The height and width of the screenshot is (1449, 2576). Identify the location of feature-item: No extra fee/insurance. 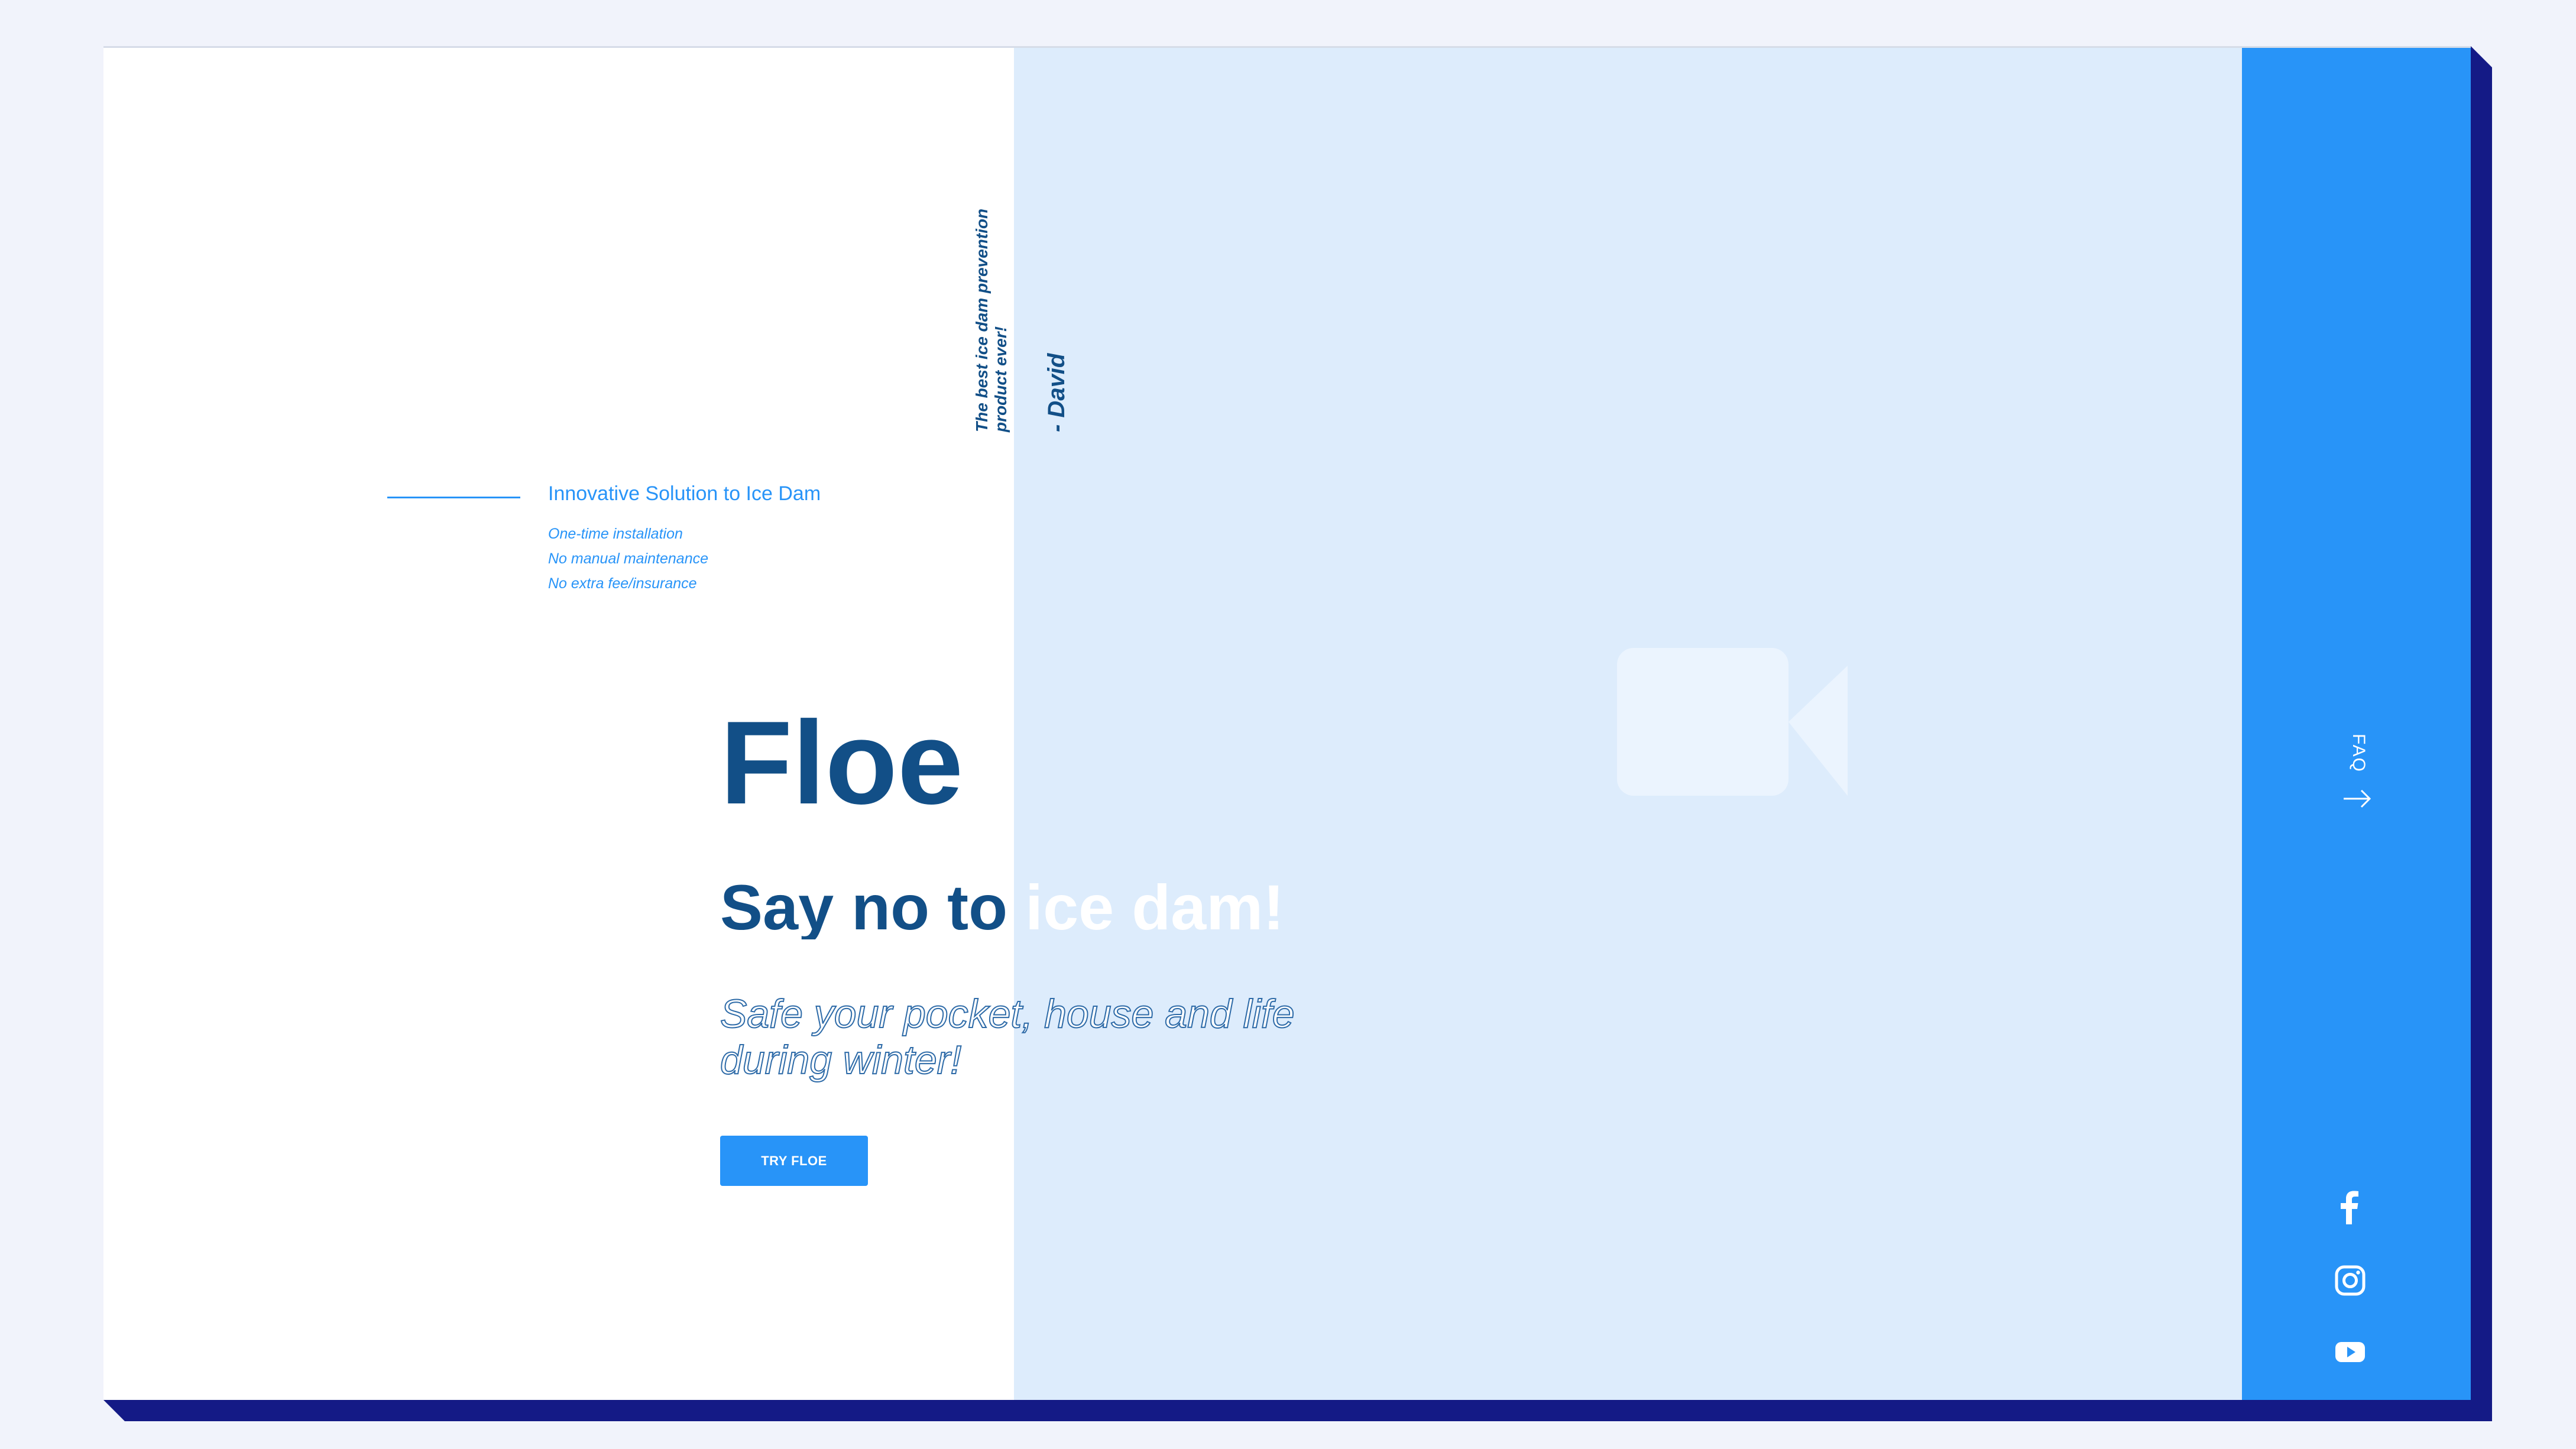
(622, 583).